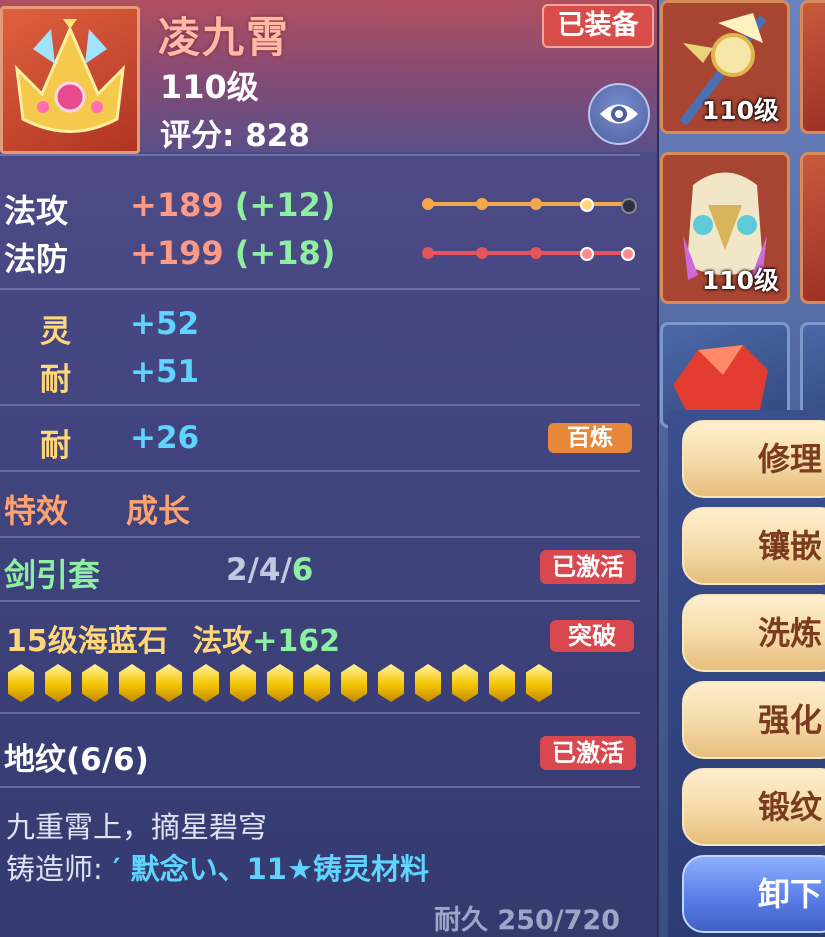 The width and height of the screenshot is (825, 937). What do you see at coordinates (87, 641) in the screenshot?
I see `gem-name: 15级海蓝石` at bounding box center [87, 641].